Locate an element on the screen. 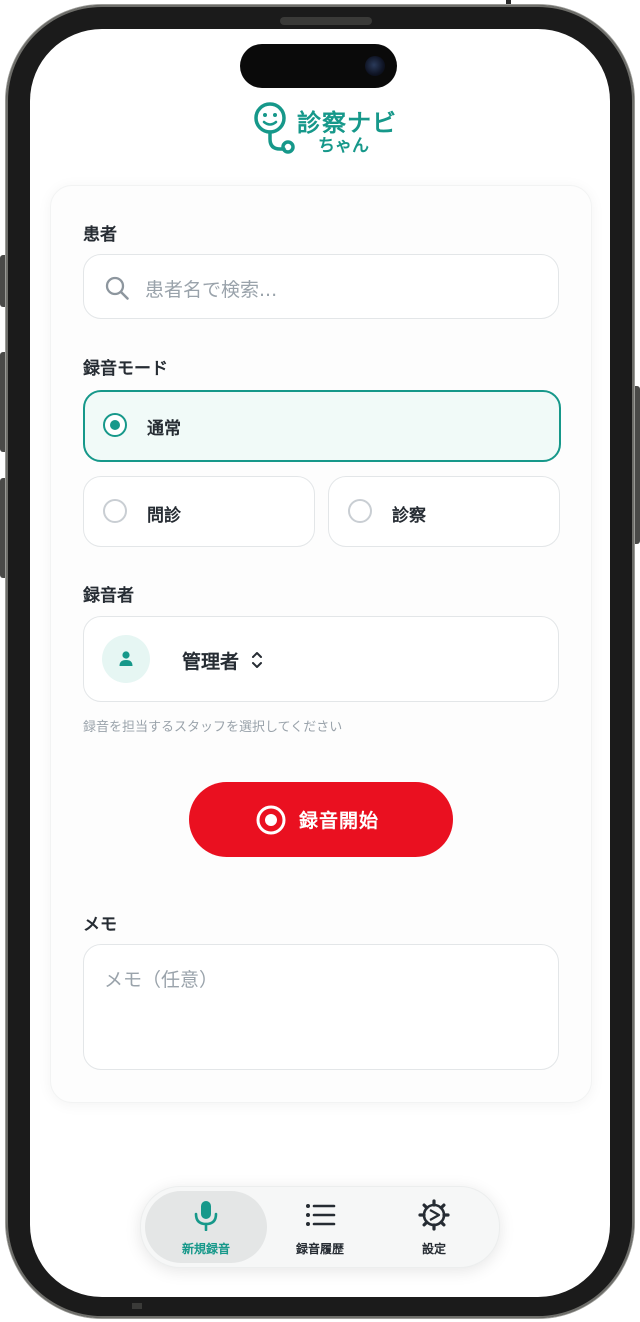  recorder-selected-value: 管理者 is located at coordinates (211, 662).